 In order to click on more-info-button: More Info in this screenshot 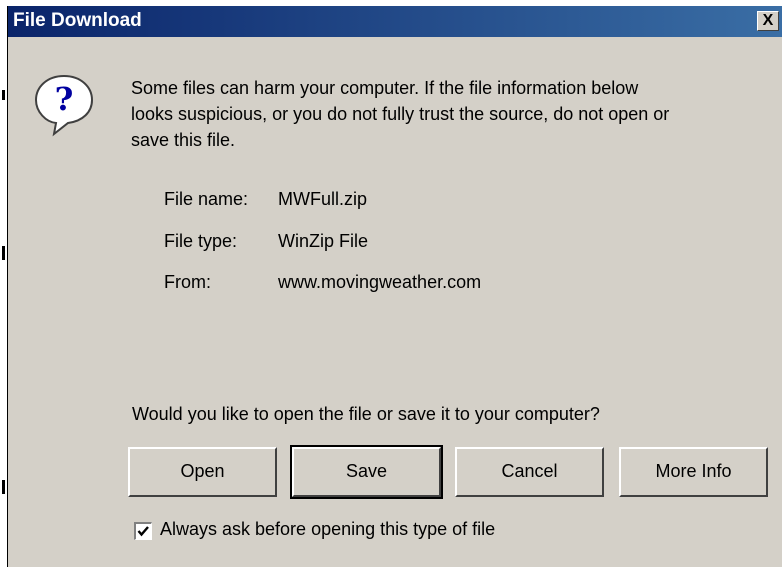, I will do `click(693, 472)`.